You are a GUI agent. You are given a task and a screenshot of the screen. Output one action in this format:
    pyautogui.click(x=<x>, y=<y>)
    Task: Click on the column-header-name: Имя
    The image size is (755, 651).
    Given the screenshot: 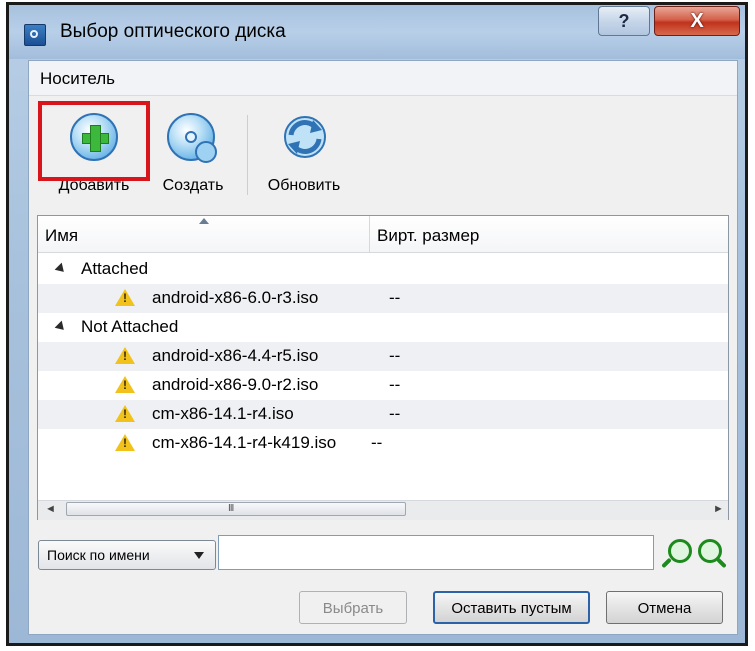 What is the action you would take?
    pyautogui.click(x=61, y=236)
    